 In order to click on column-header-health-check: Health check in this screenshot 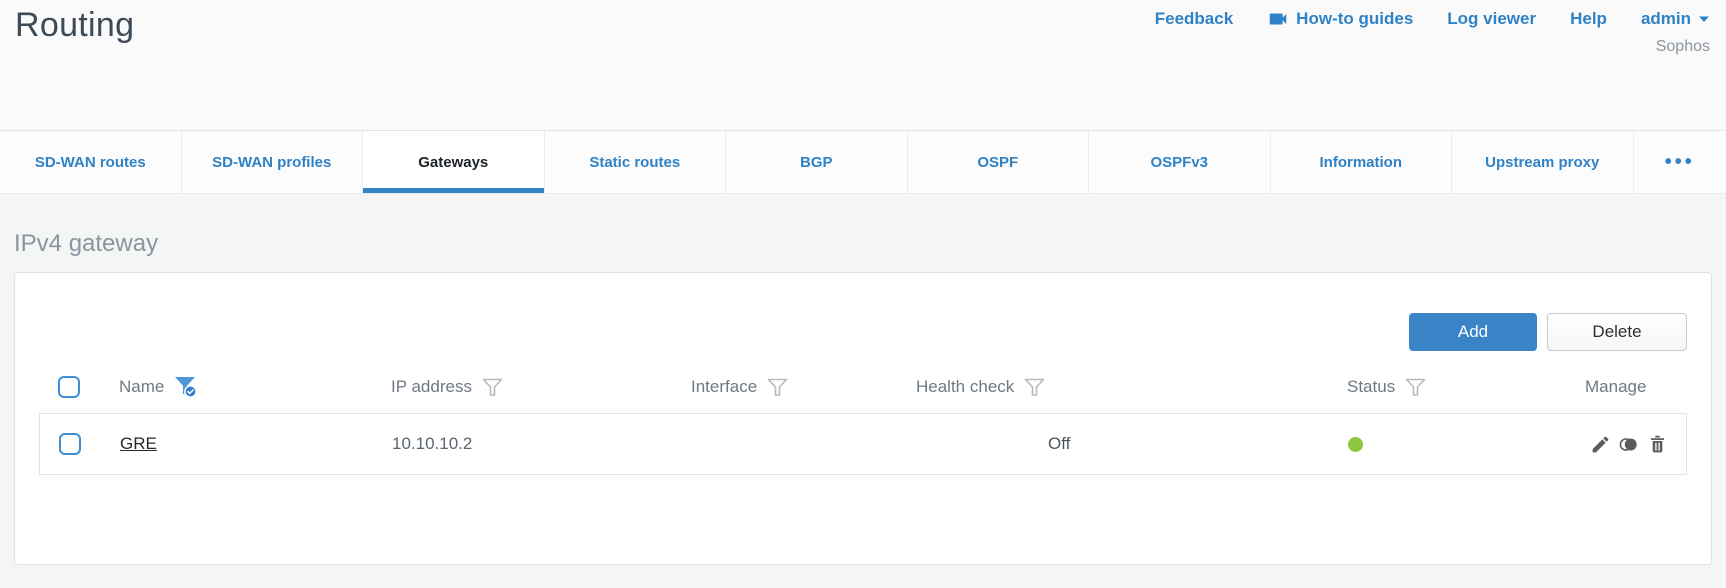, I will do `click(965, 386)`.